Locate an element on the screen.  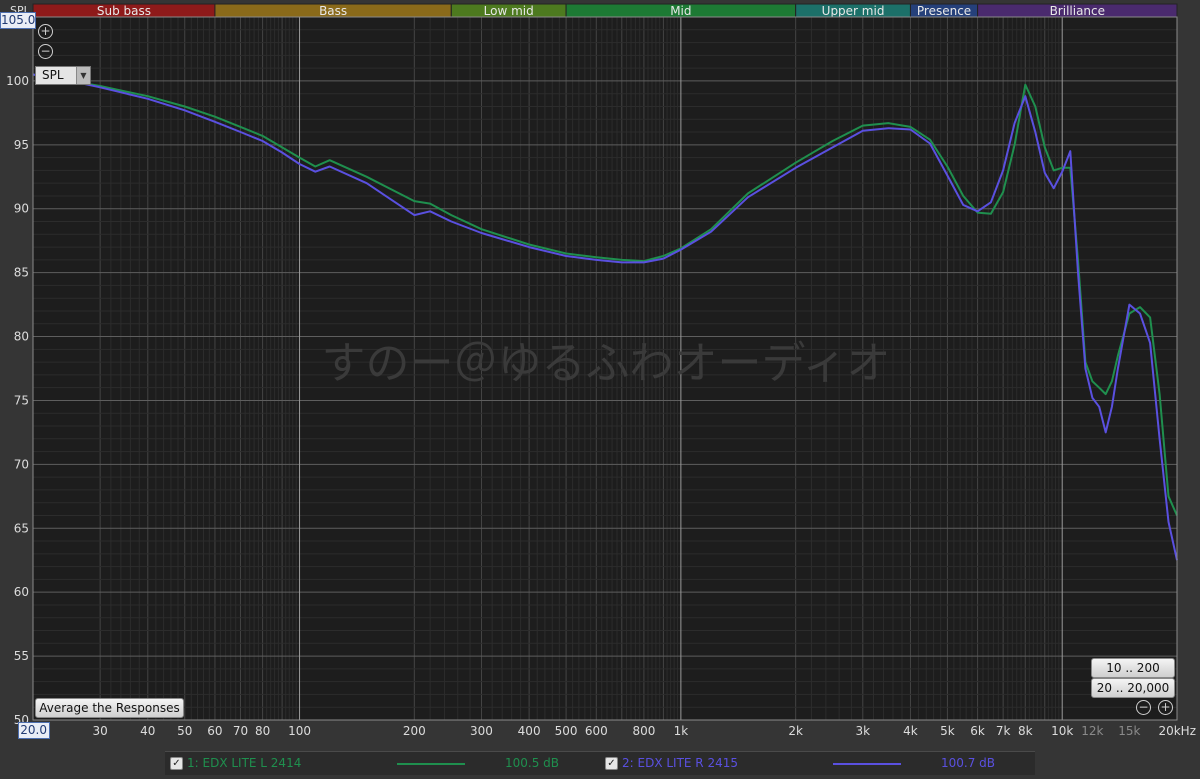
x-tick-label: 80 is located at coordinates (262, 731).